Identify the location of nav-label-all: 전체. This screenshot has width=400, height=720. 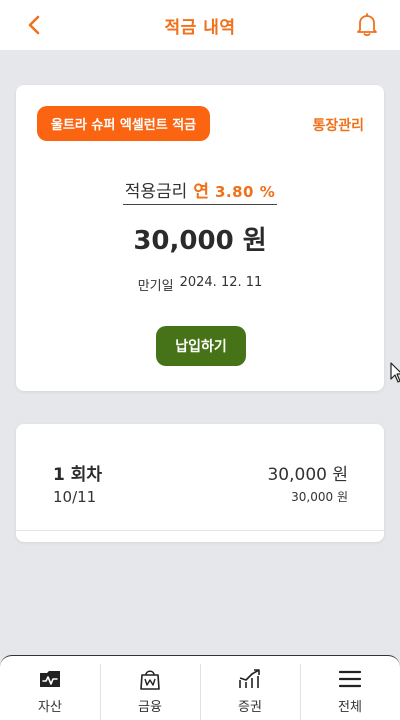
(350, 707).